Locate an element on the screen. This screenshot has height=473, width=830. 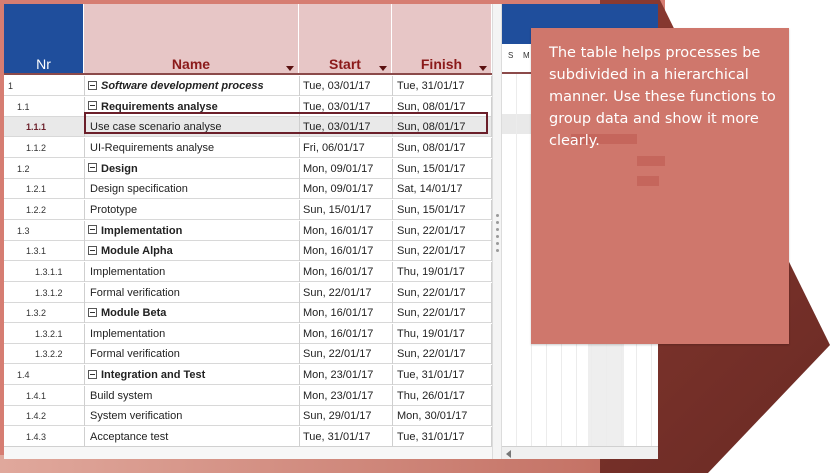
cell-finish: Thu, 26/01/17 is located at coordinates (442, 395).